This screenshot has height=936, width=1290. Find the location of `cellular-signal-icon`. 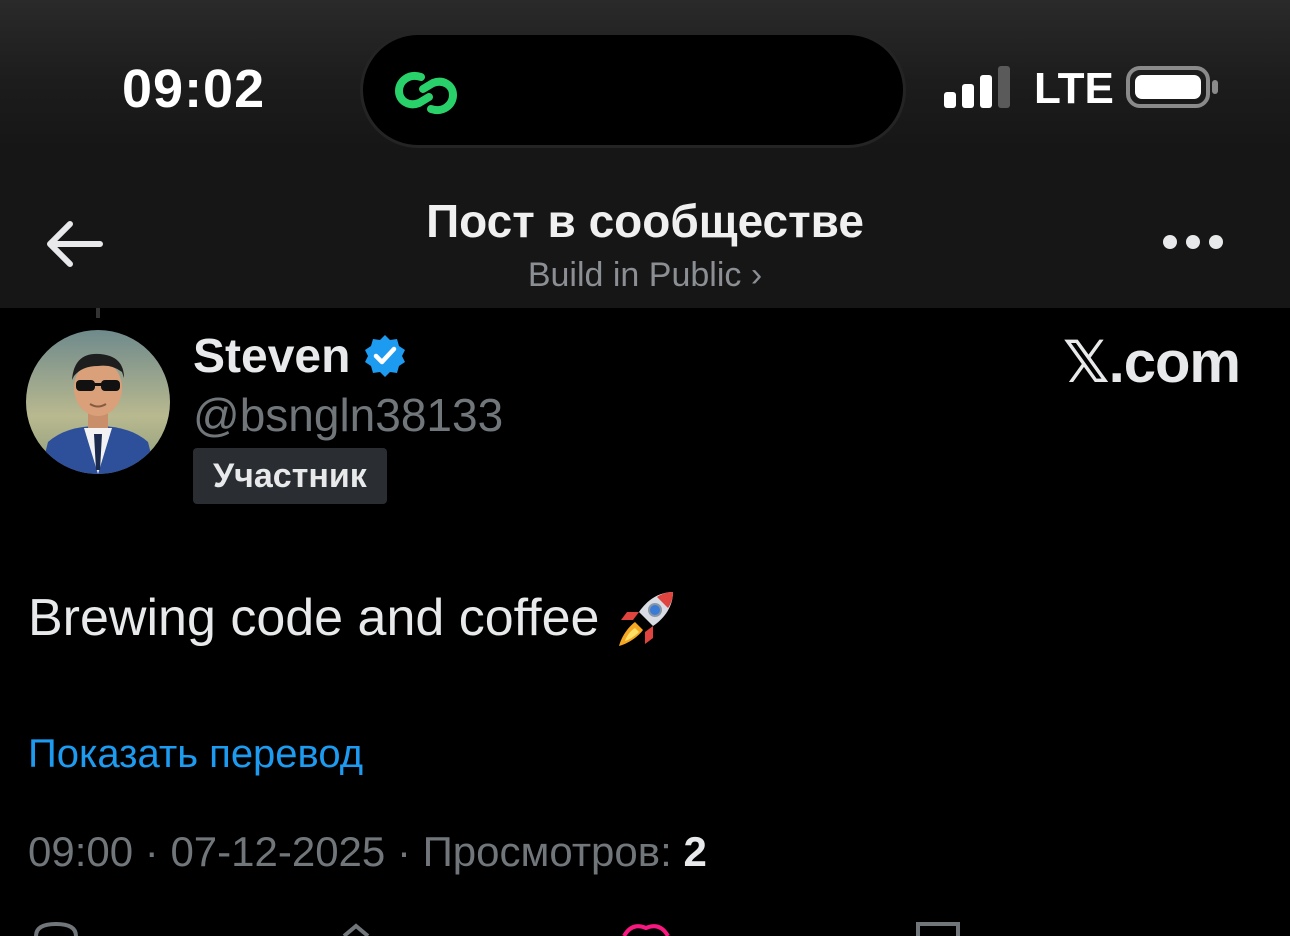

cellular-signal-icon is located at coordinates (977, 87).